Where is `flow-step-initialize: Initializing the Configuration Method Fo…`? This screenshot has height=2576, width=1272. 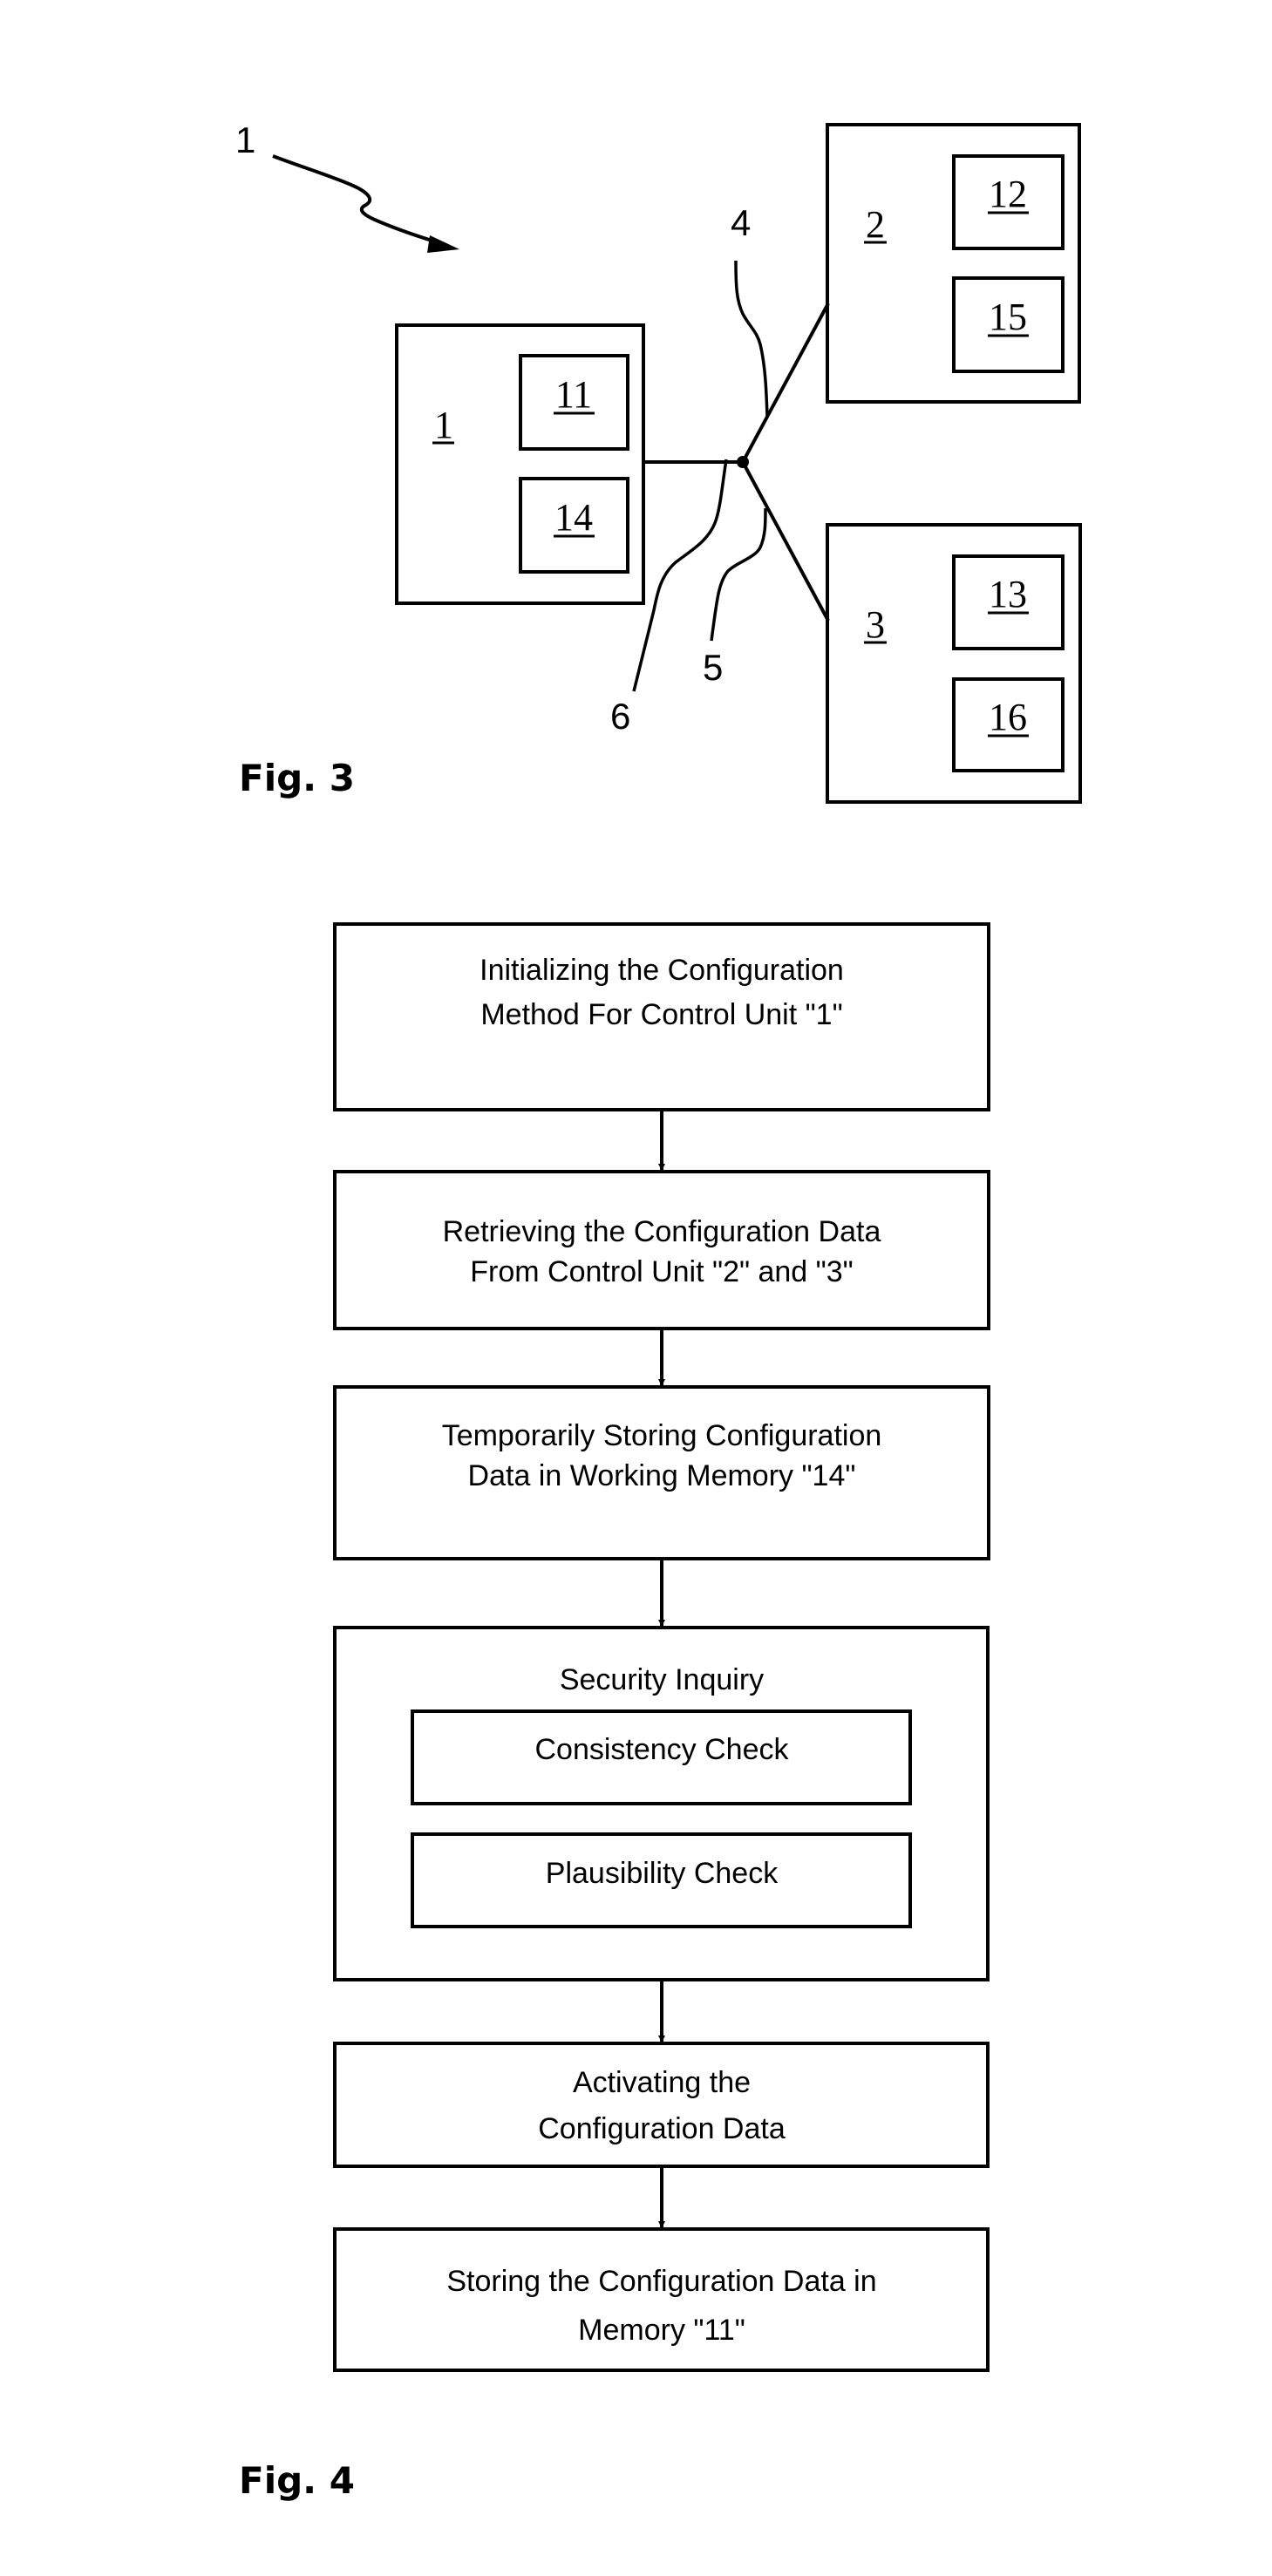 flow-step-initialize: Initializing the Configuration Method Fo… is located at coordinates (661, 1016).